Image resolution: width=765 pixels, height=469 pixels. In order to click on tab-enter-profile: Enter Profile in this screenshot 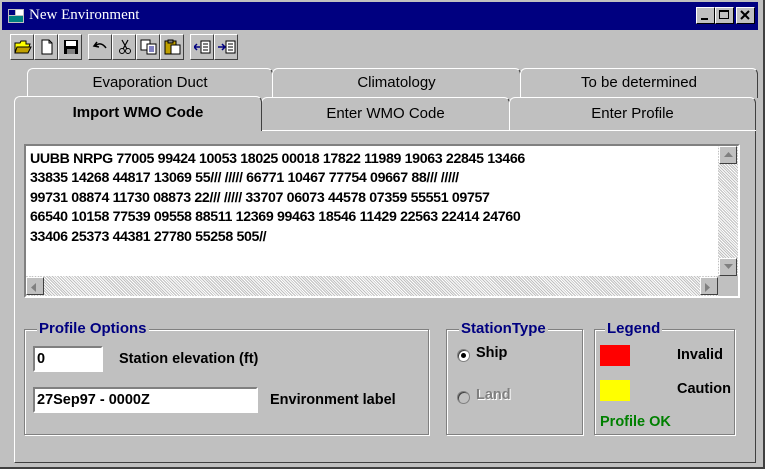, I will do `click(632, 113)`.